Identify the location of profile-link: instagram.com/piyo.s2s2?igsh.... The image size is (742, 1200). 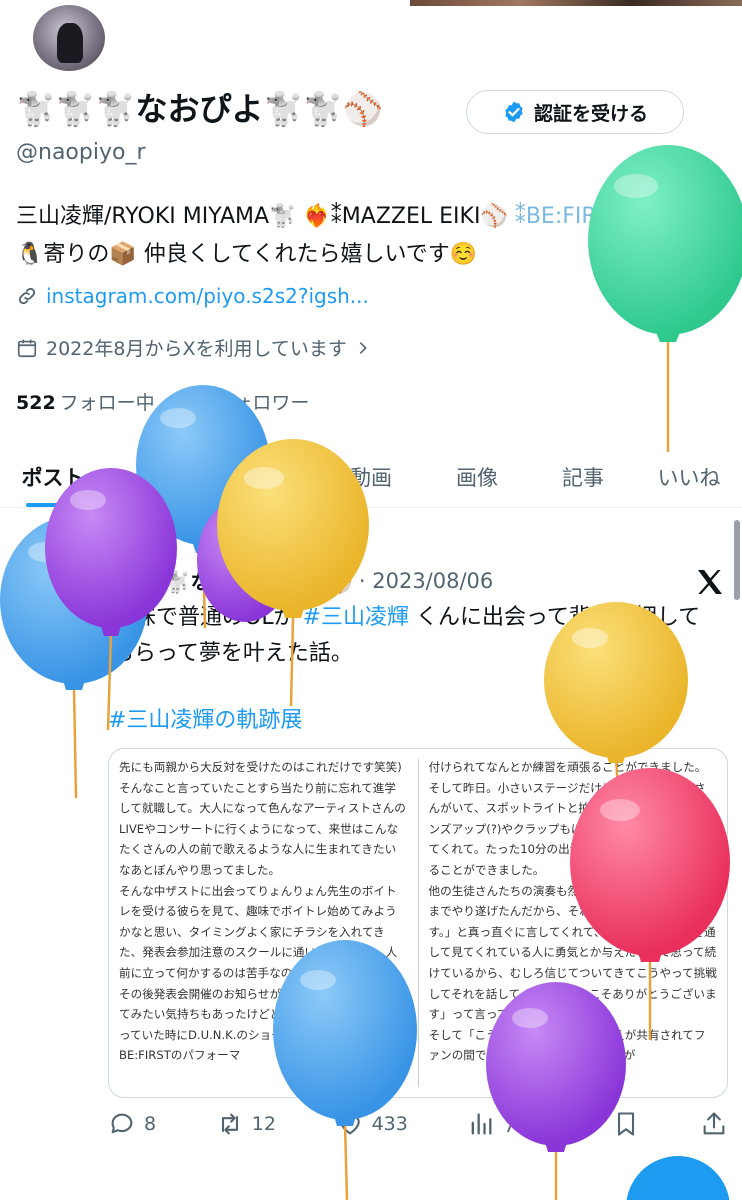
(192, 296).